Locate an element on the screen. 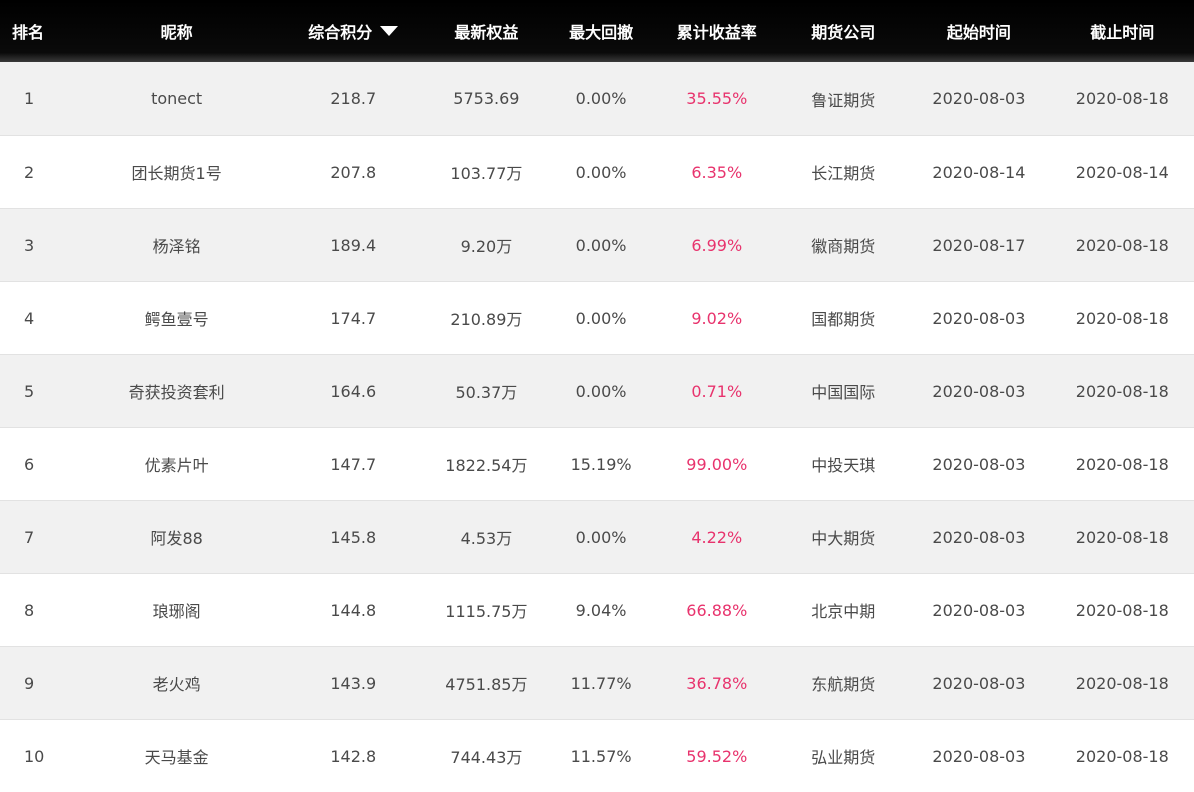 Image resolution: width=1194 pixels, height=792 pixels. caret-down-icon is located at coordinates (389, 31).